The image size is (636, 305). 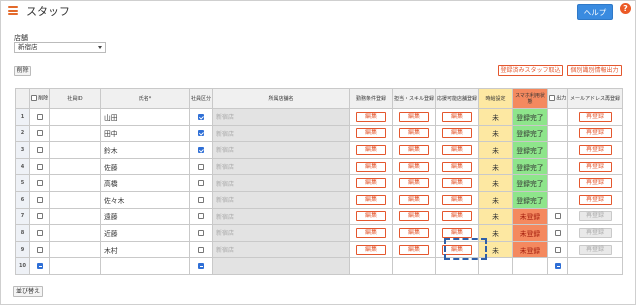 I want to click on select-all-delete-checkbox, so click(x=33, y=98).